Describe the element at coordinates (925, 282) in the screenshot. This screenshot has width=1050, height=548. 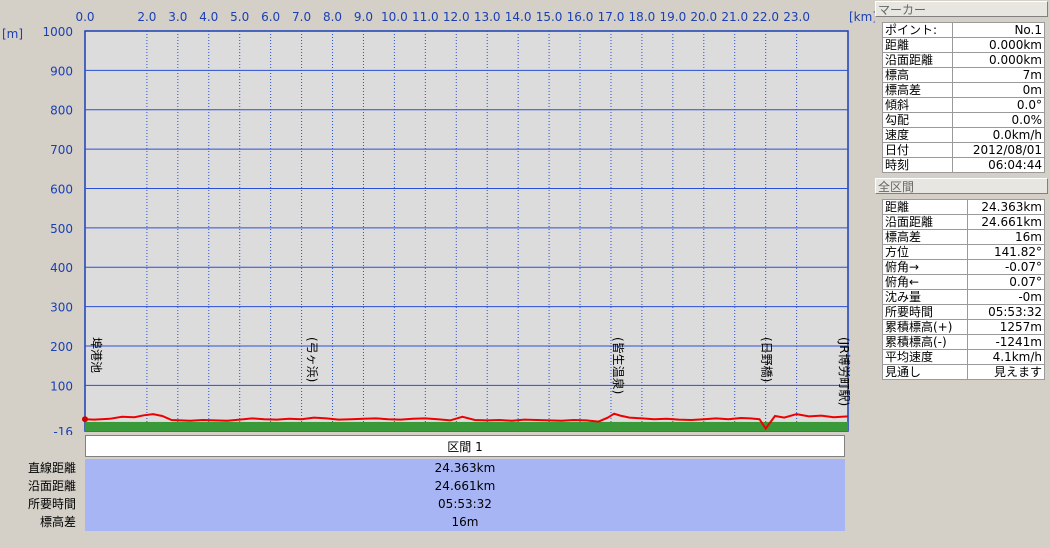
I see `info-label: 俯角←` at that location.